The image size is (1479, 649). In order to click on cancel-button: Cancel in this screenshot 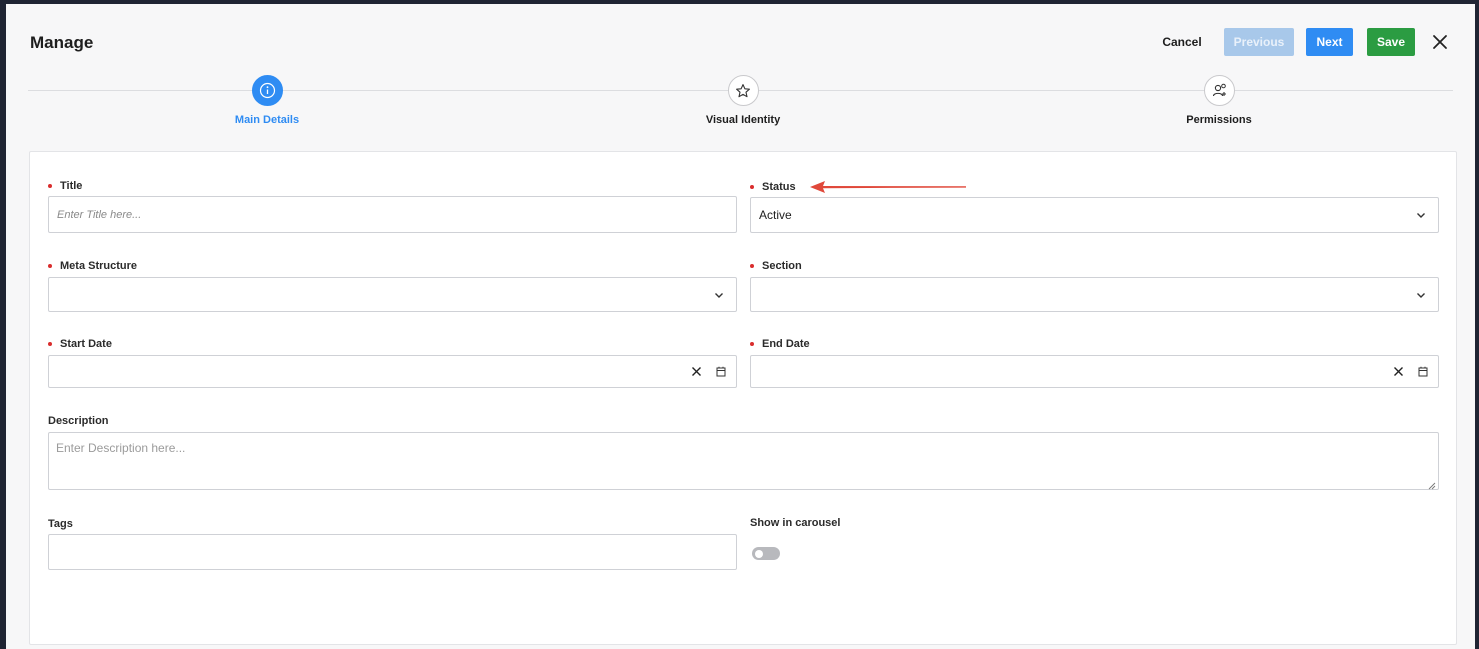, I will do `click(1182, 42)`.